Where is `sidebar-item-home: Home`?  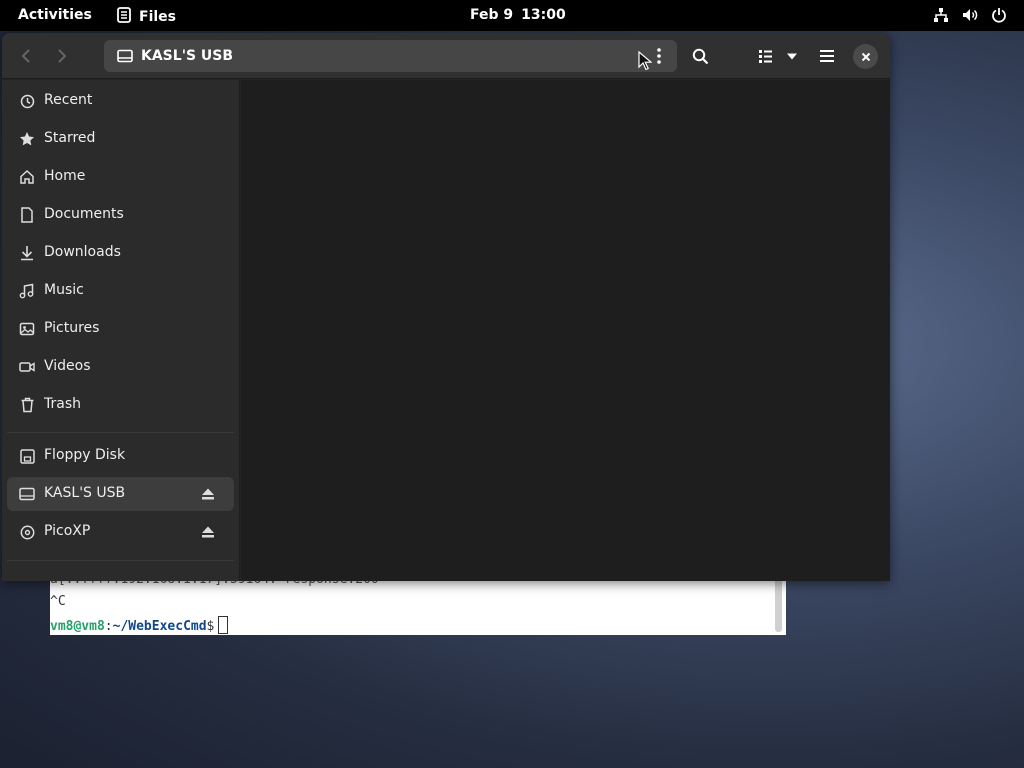
sidebar-item-home: Home is located at coordinates (120, 177).